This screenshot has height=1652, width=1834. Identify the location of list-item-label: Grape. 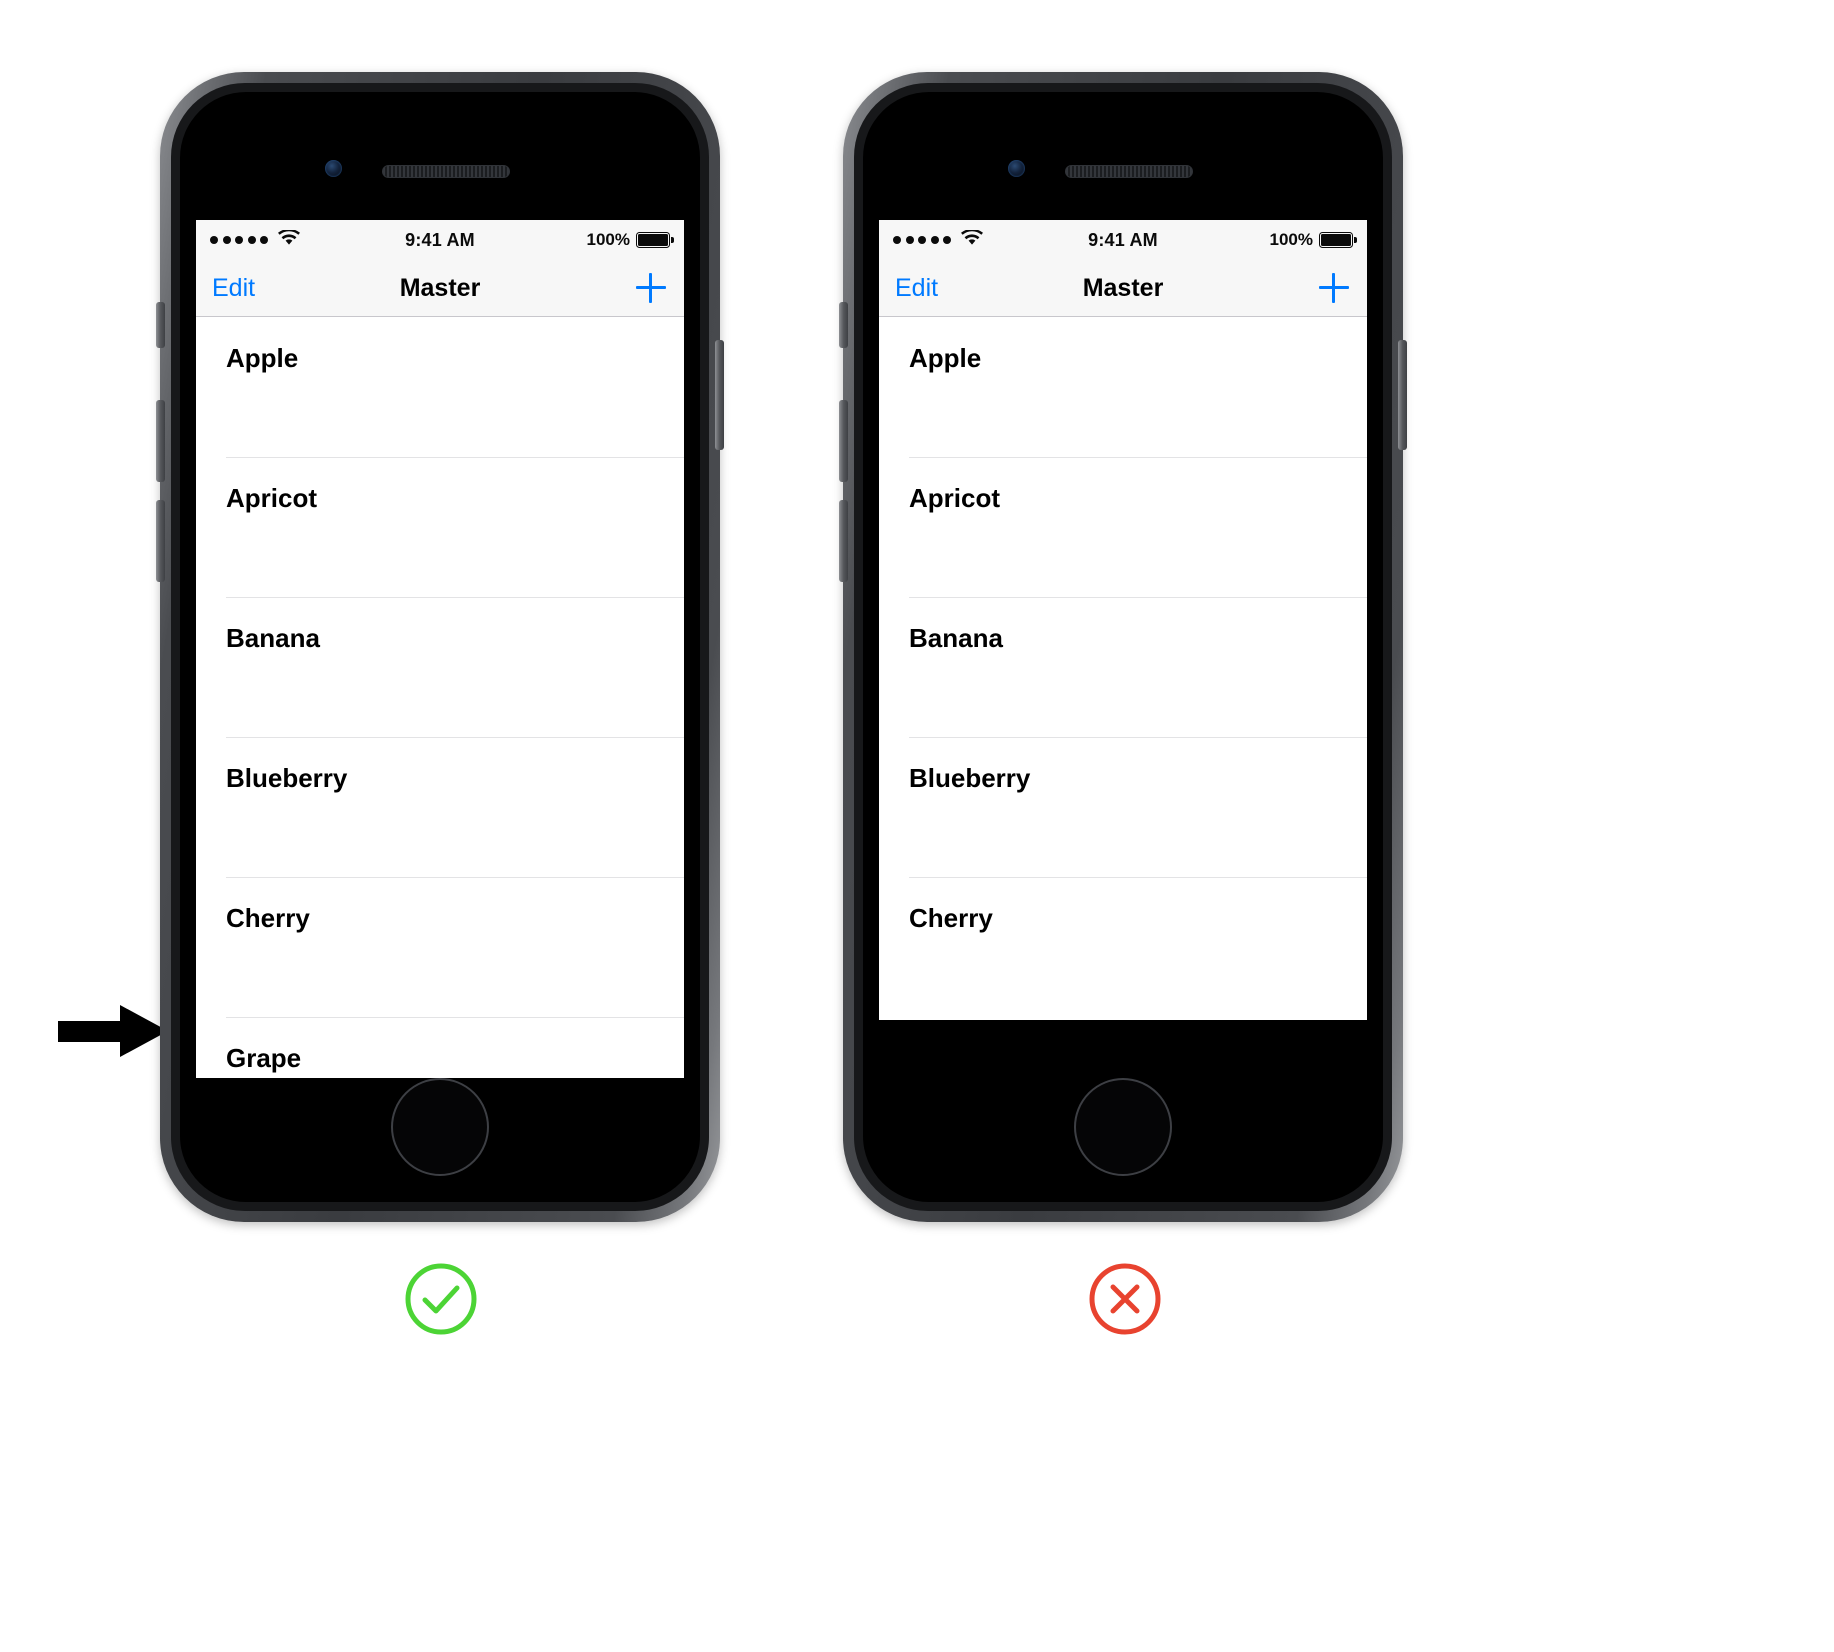
(264, 1058).